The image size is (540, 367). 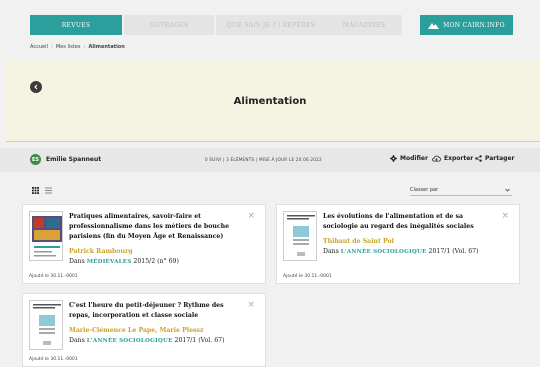 What do you see at coordinates (434, 25) in the screenshot?
I see `mountain-icon` at bounding box center [434, 25].